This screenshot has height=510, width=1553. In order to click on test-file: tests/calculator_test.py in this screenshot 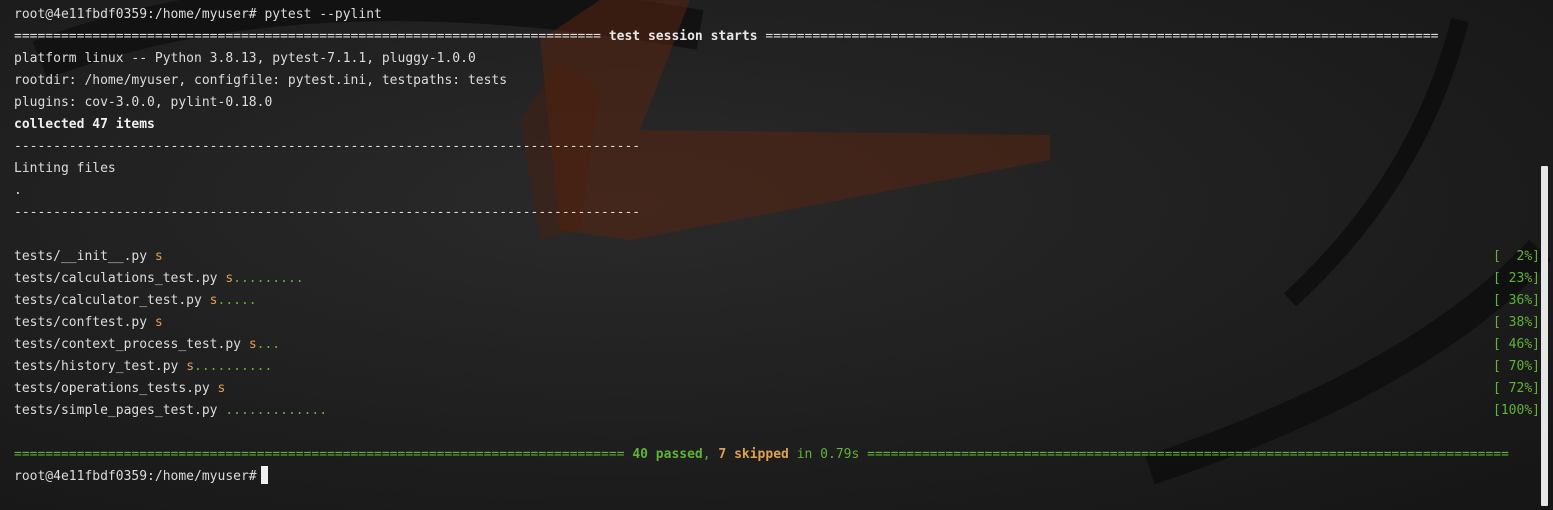, I will do `click(108, 300)`.